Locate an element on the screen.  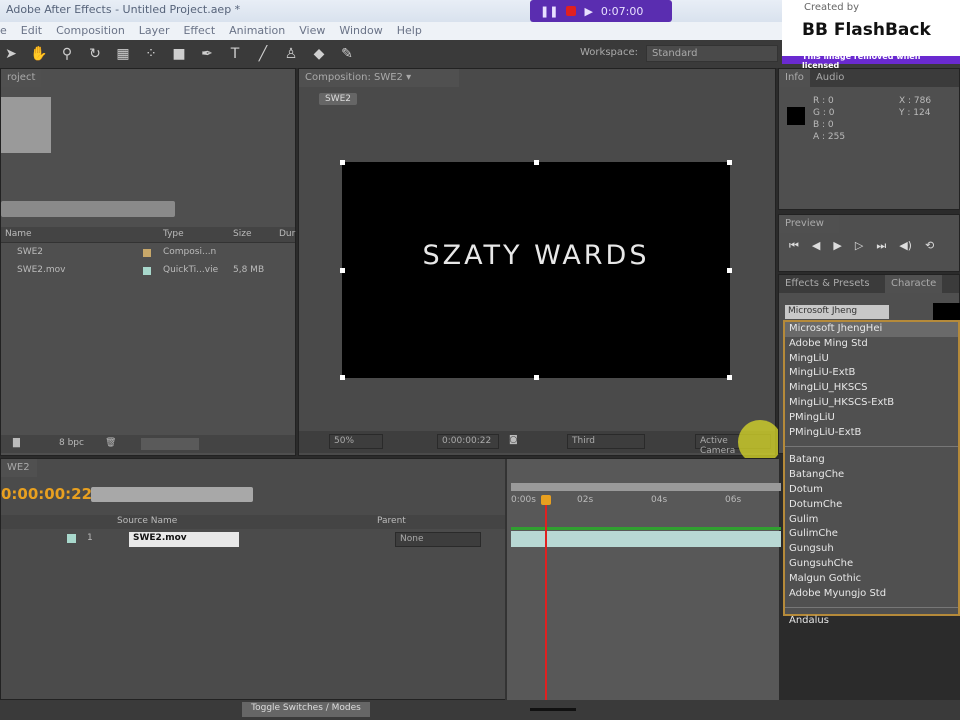
project-item: SWE2.mov QuickTi...vie 5,8 MB is located at coordinates (148, 271).